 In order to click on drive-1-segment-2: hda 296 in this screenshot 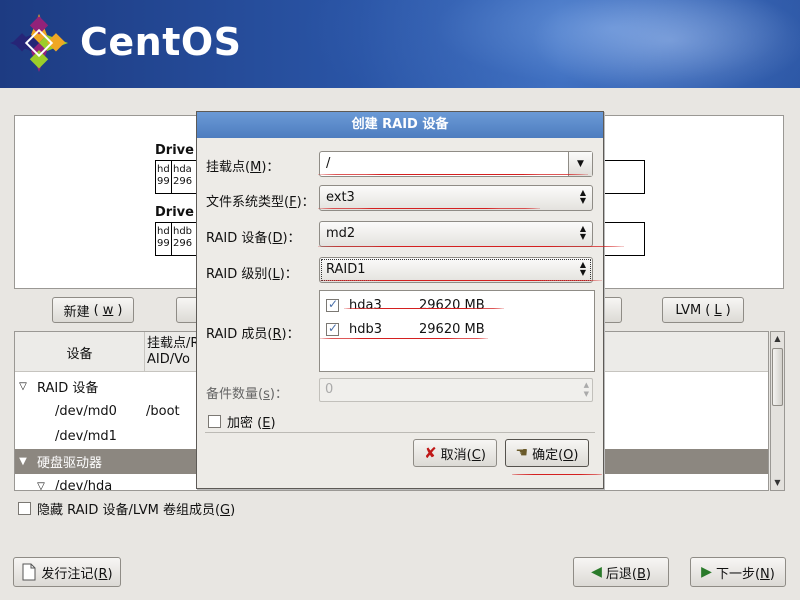, I will do `click(185, 177)`.